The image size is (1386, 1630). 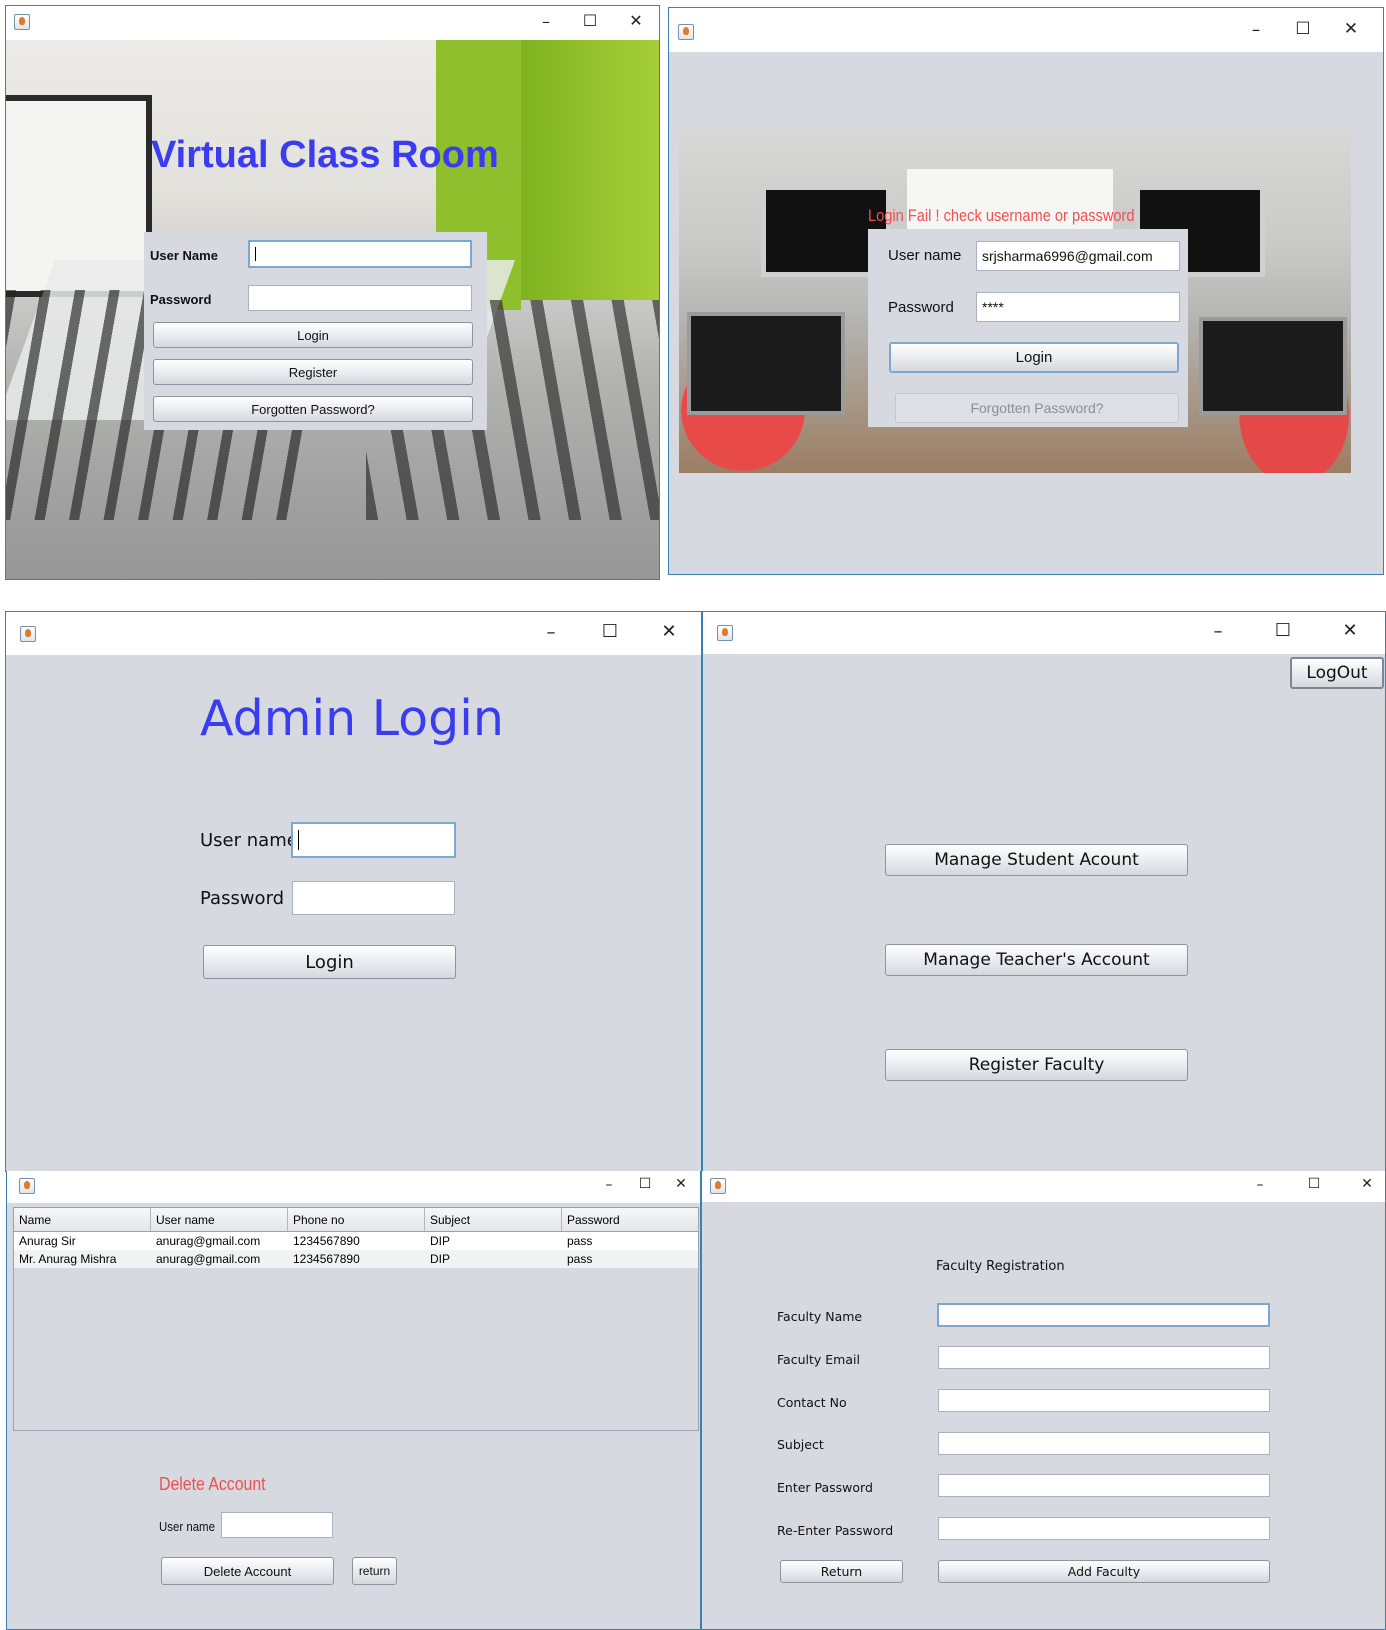 What do you see at coordinates (630, 1219) in the screenshot?
I see `column-header: Password` at bounding box center [630, 1219].